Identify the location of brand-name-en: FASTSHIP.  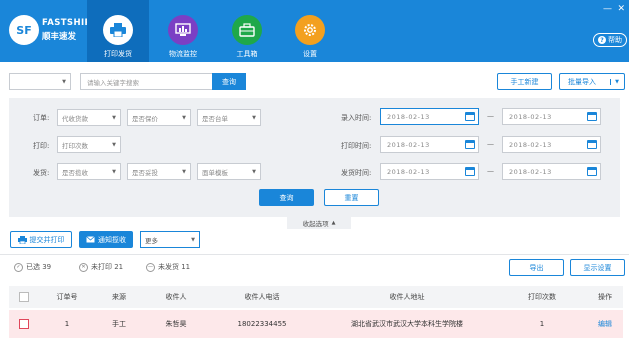
(67, 23).